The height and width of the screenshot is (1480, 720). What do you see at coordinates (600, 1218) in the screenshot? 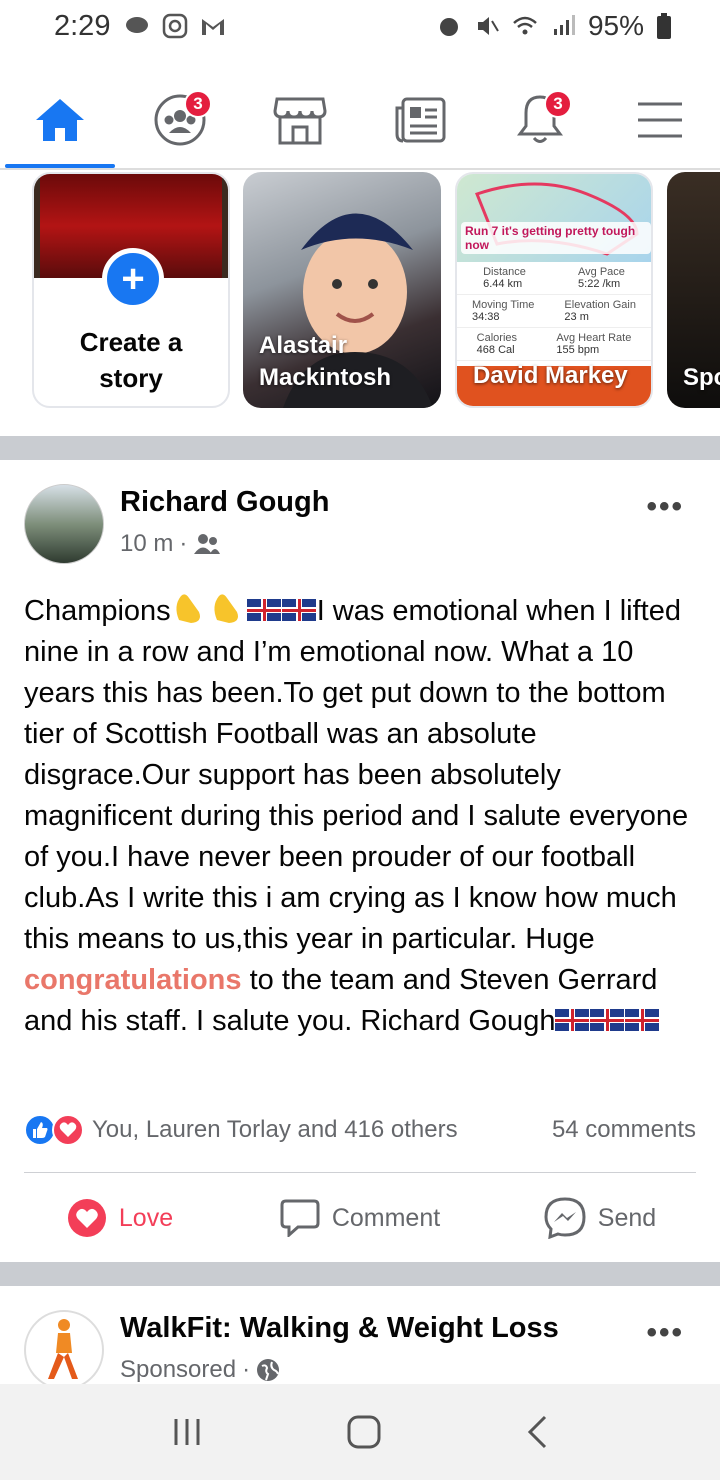
I see `send-button: Send` at bounding box center [600, 1218].